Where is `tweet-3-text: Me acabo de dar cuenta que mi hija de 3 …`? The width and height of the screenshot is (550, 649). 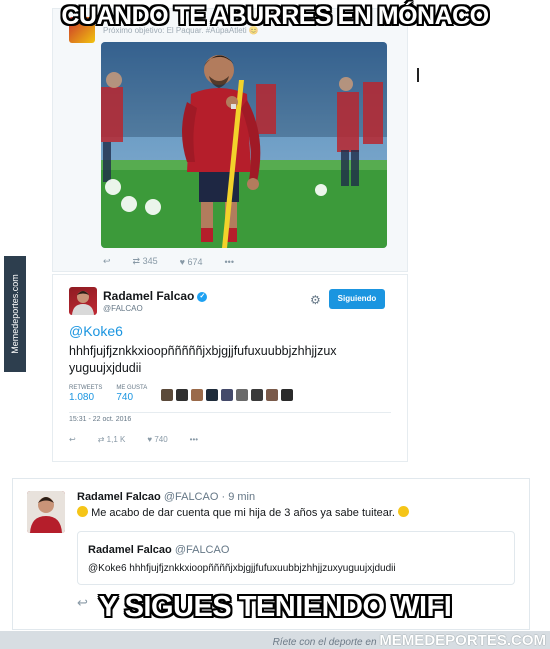
tweet-3-text: Me acabo de dar cuenta que mi hija de 3 … is located at coordinates (243, 512).